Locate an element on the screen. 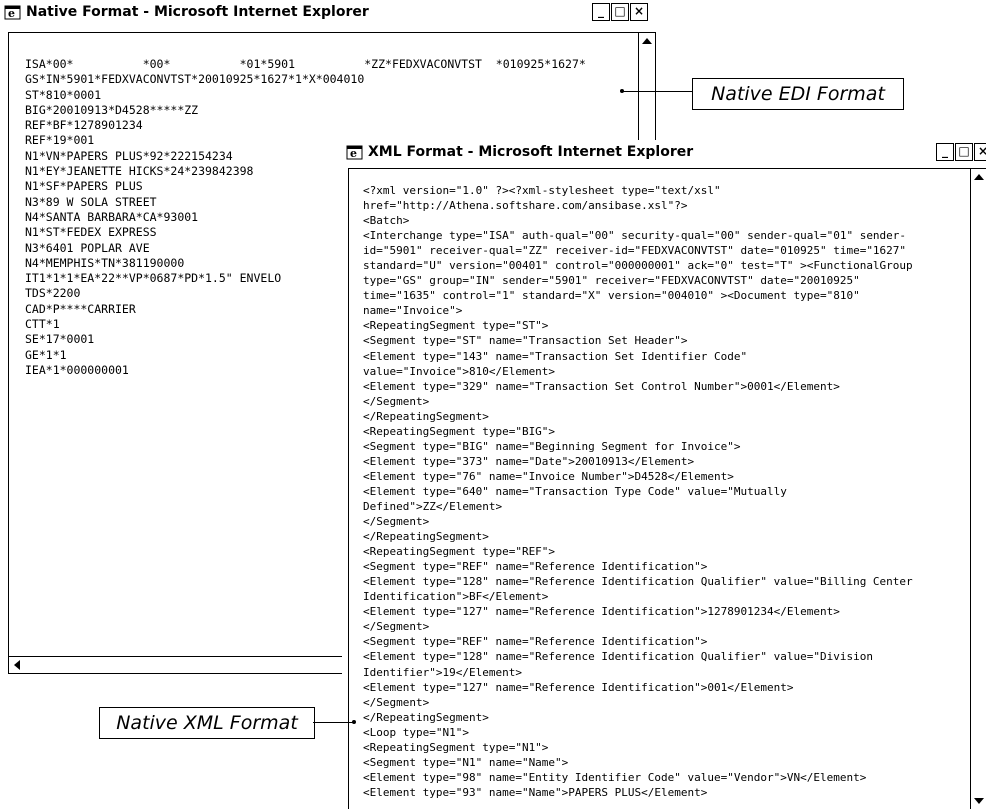 The width and height of the screenshot is (986, 809). edi-line: N3*6401 POPLAR AVE is located at coordinates (87, 247).